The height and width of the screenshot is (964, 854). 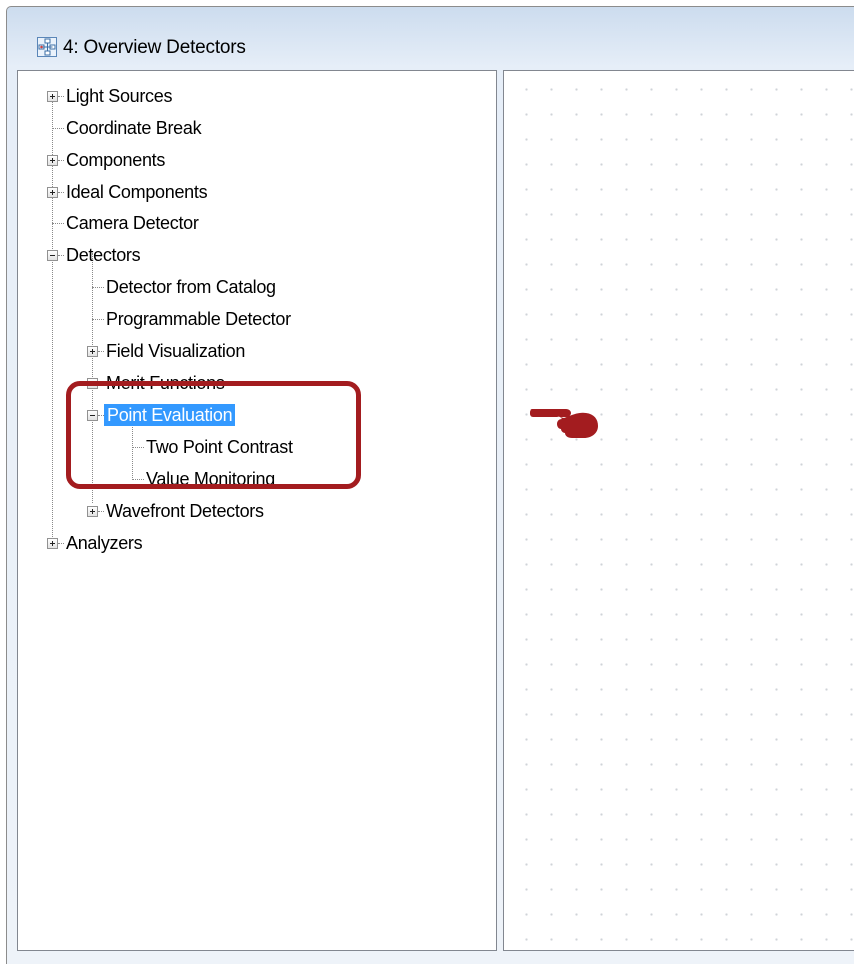 I want to click on tree-label-components: Components, so click(x=116, y=160).